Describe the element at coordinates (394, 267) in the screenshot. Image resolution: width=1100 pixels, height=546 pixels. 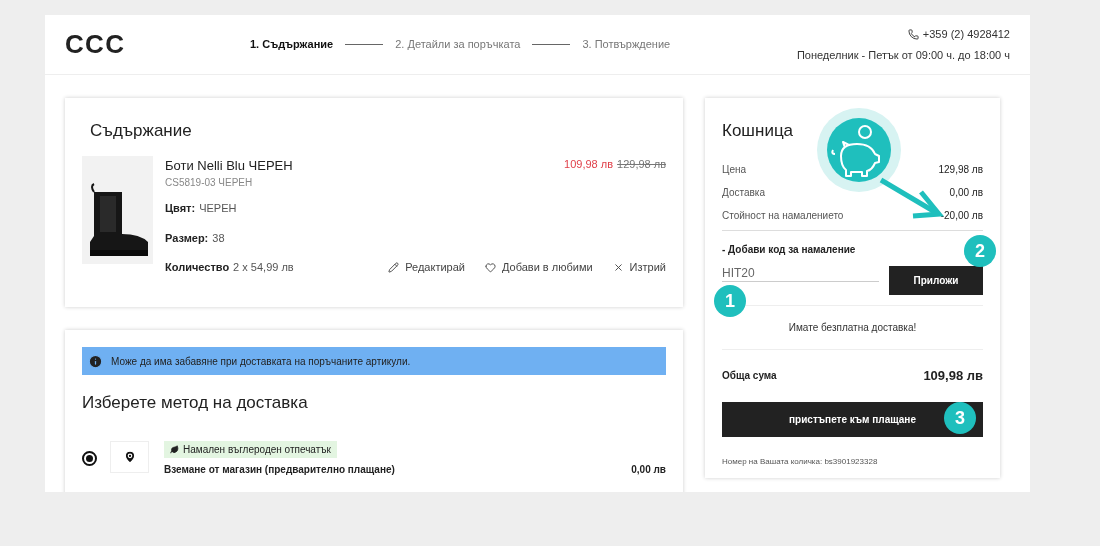
I see `pencil-icon` at that location.